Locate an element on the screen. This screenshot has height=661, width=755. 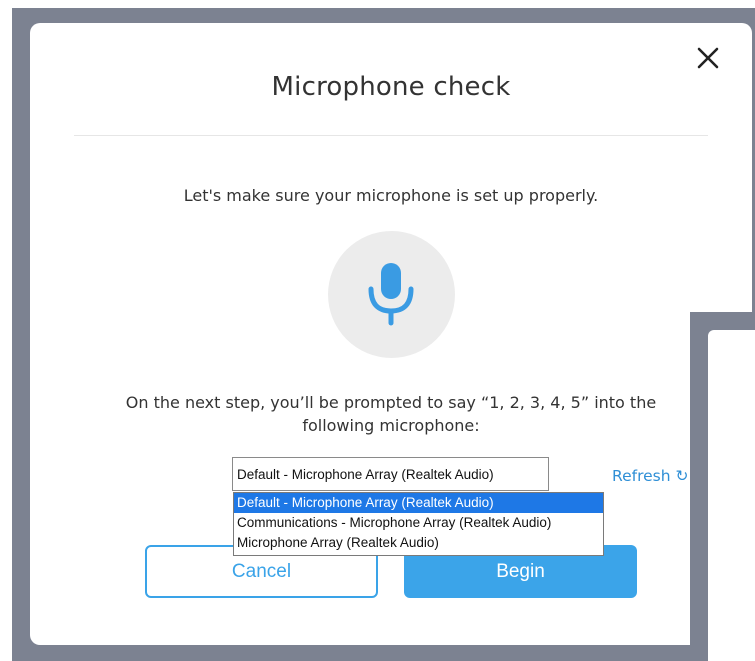
title-divider is located at coordinates (391, 135).